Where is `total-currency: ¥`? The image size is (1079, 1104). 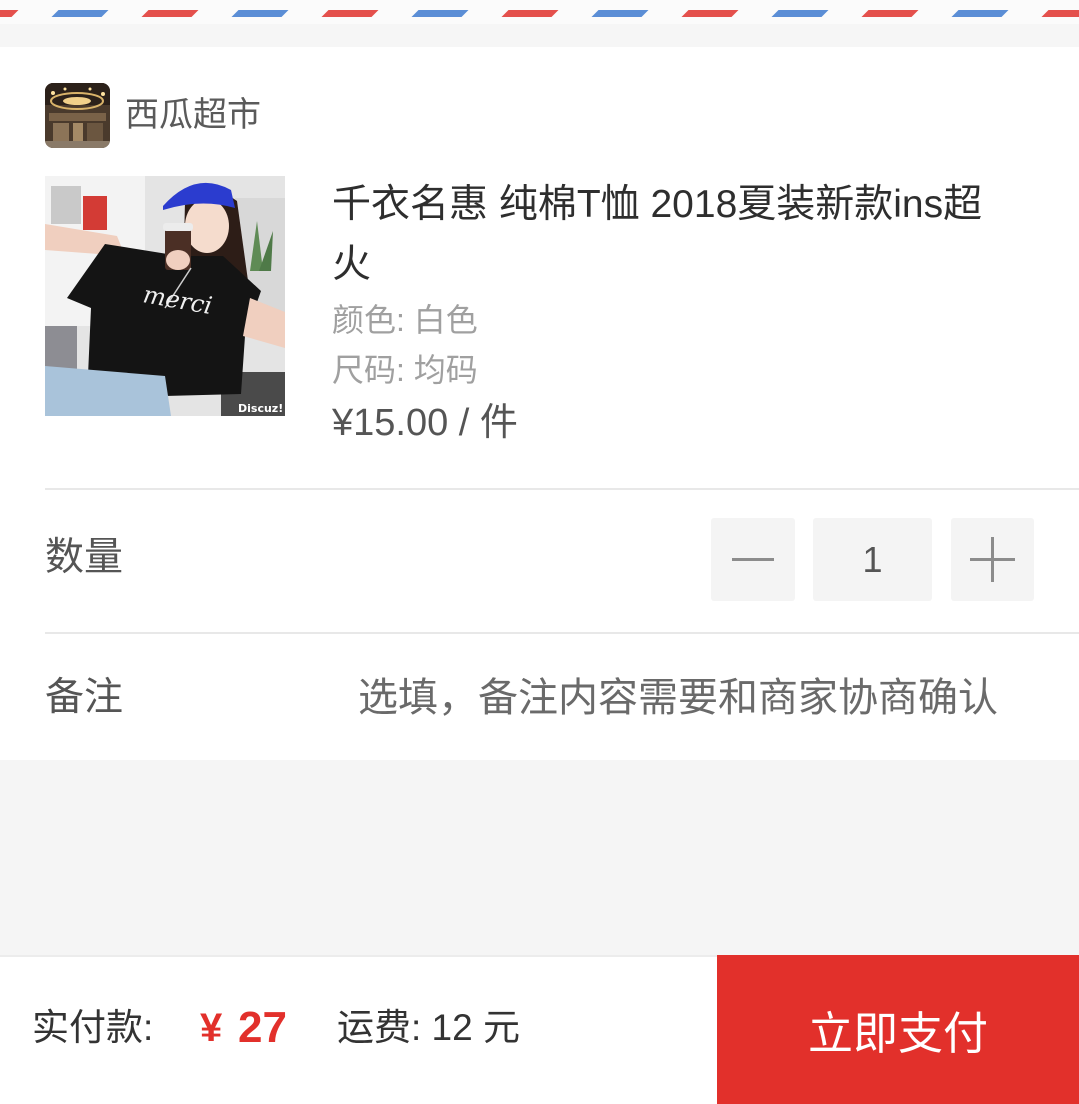 total-currency: ¥ is located at coordinates (211, 1028).